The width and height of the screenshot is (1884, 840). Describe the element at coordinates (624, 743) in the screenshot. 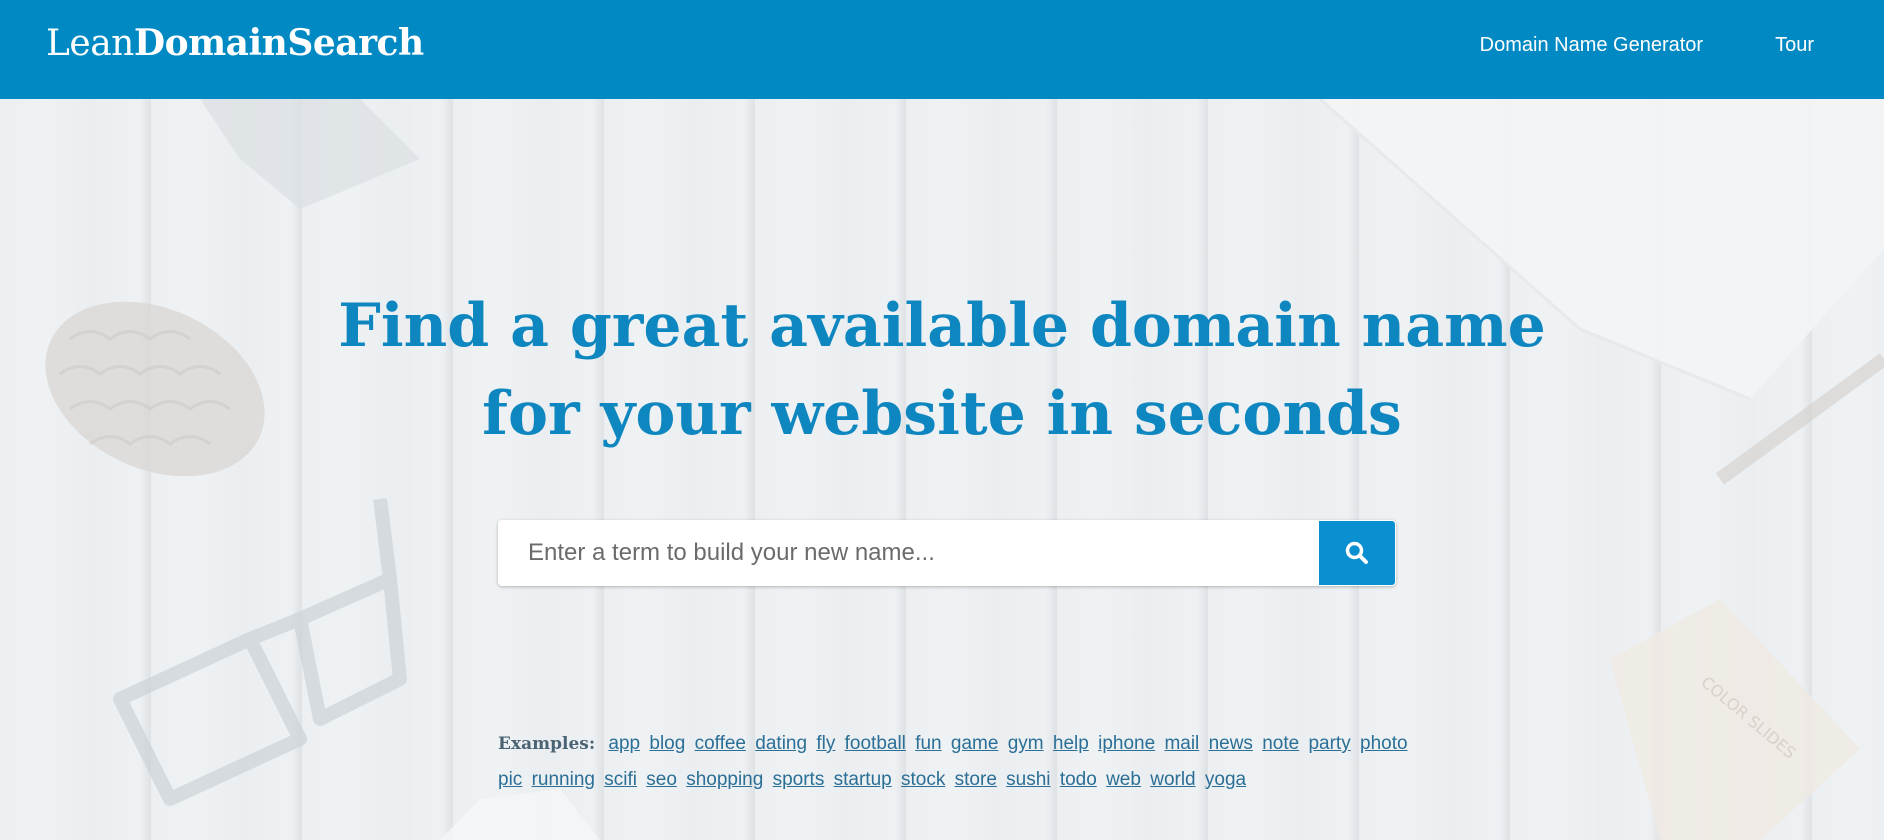

I see `example-link-app: app` at that location.